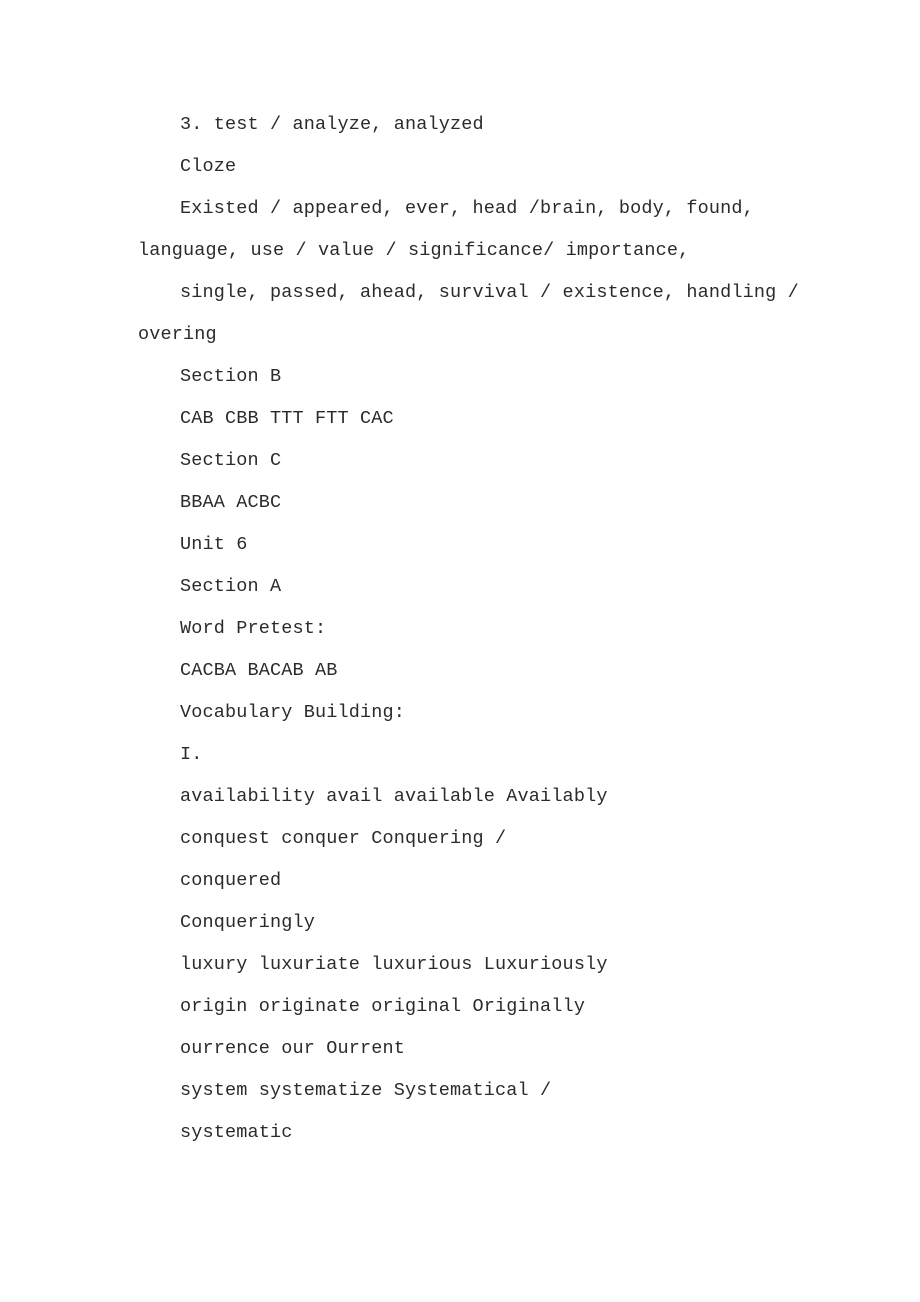 The image size is (920, 1302). I want to click on text-line: CACBA BACAB AB, so click(259, 670).